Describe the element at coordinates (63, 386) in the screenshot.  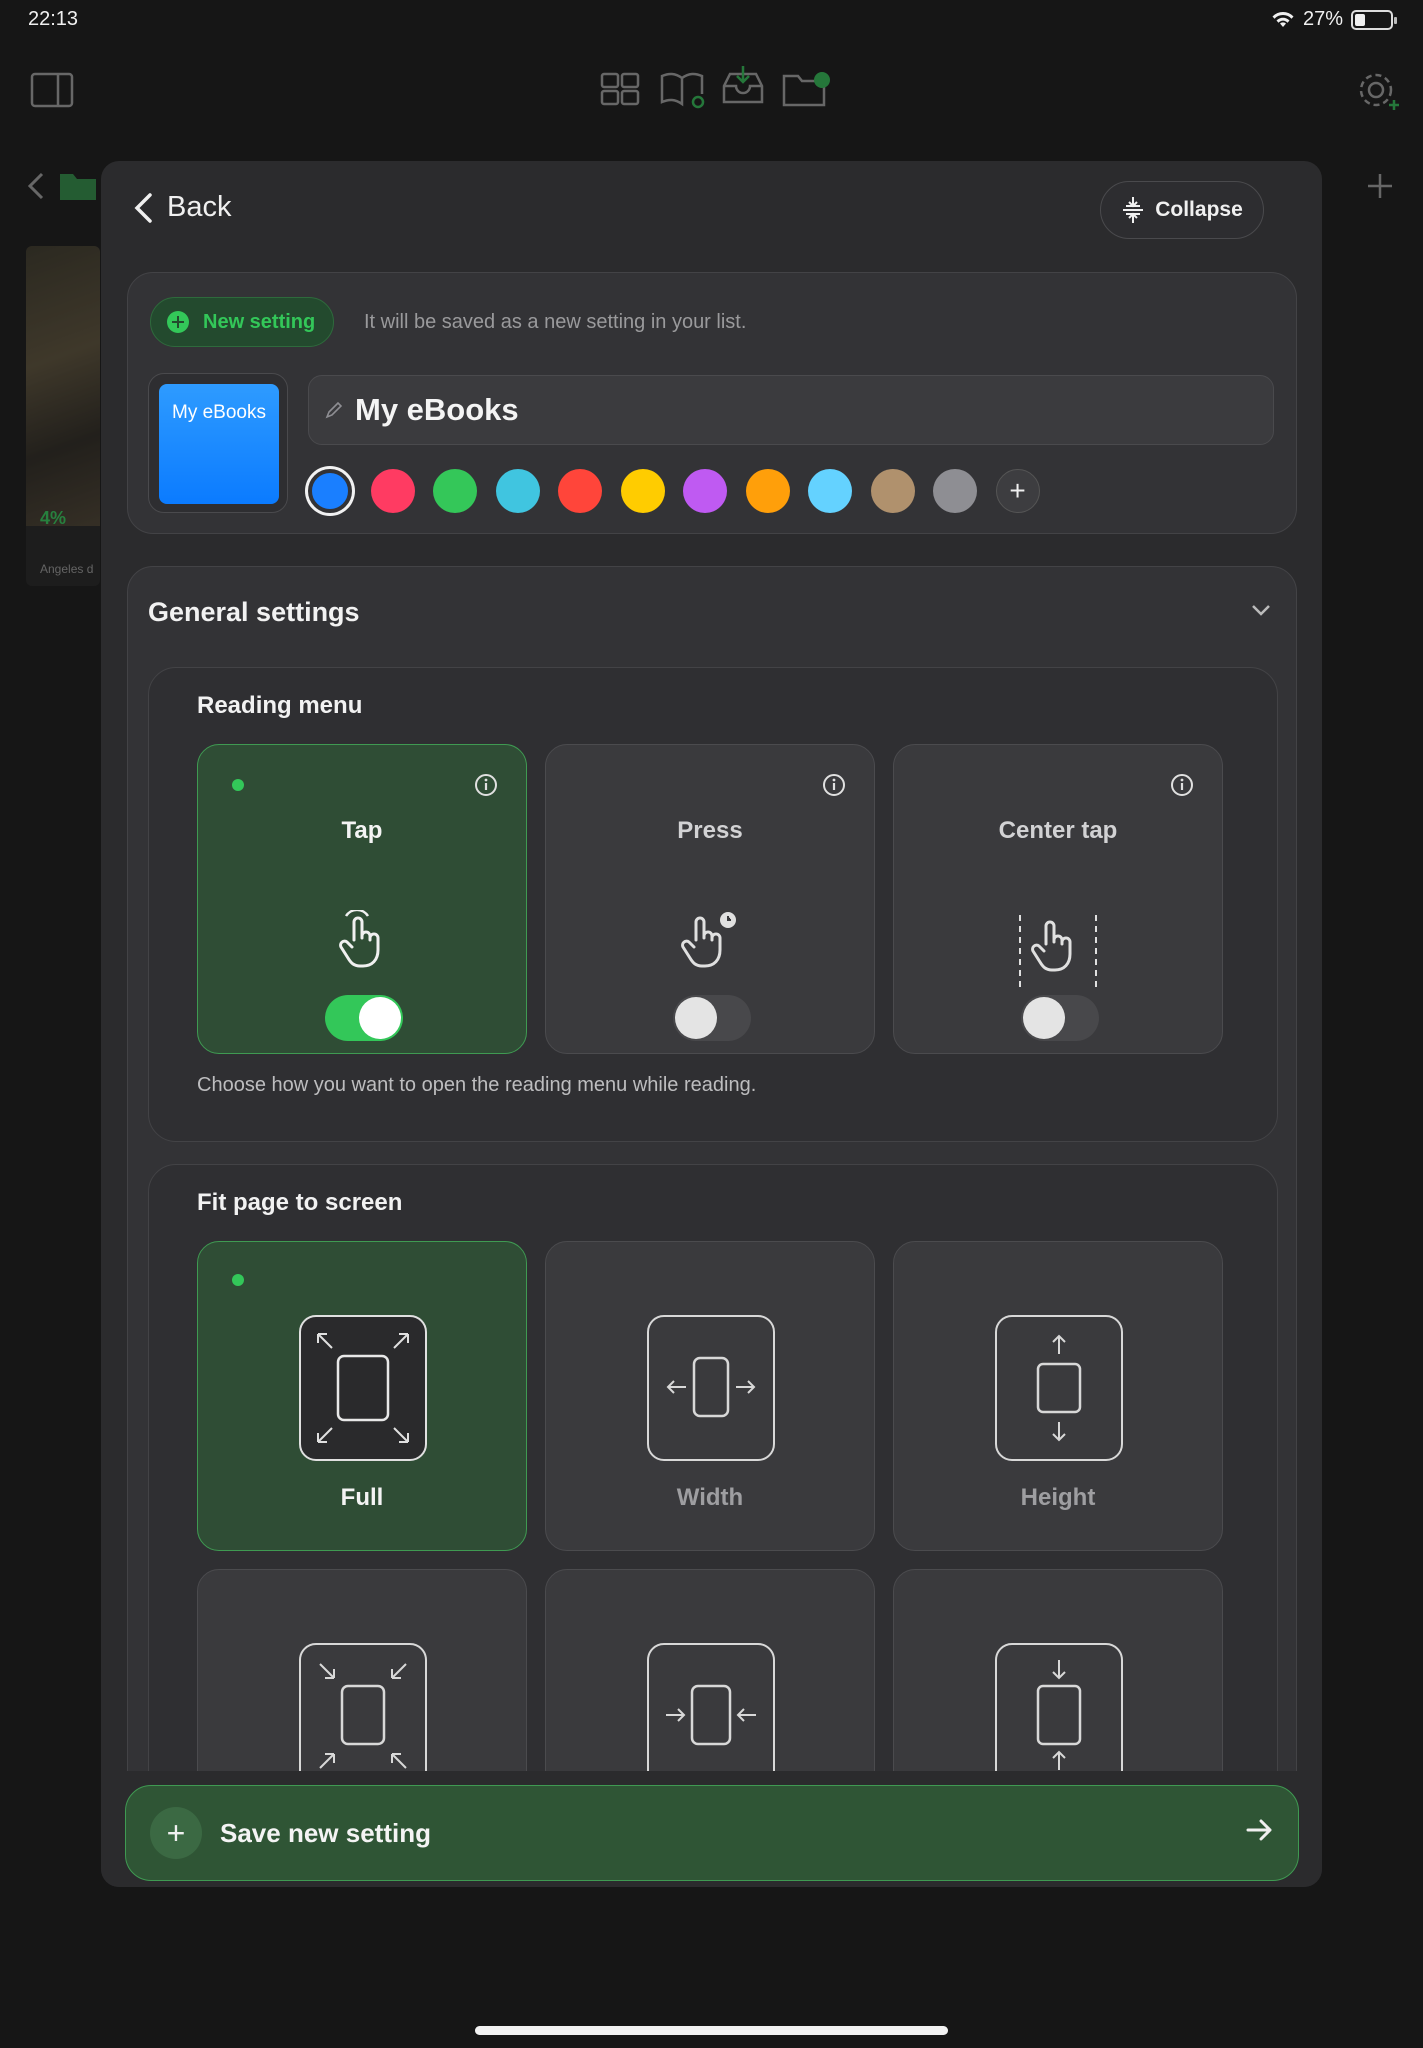
I see `book-cover` at that location.